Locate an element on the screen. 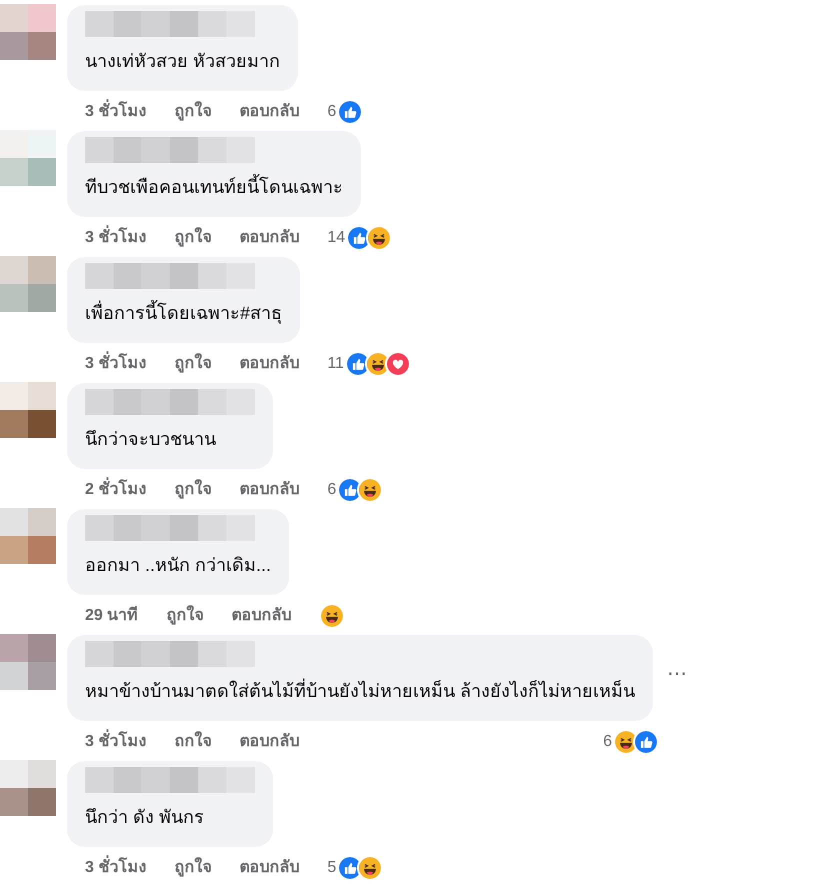 This screenshot has height=892, width=820. like-link: ถกใจ is located at coordinates (193, 742).